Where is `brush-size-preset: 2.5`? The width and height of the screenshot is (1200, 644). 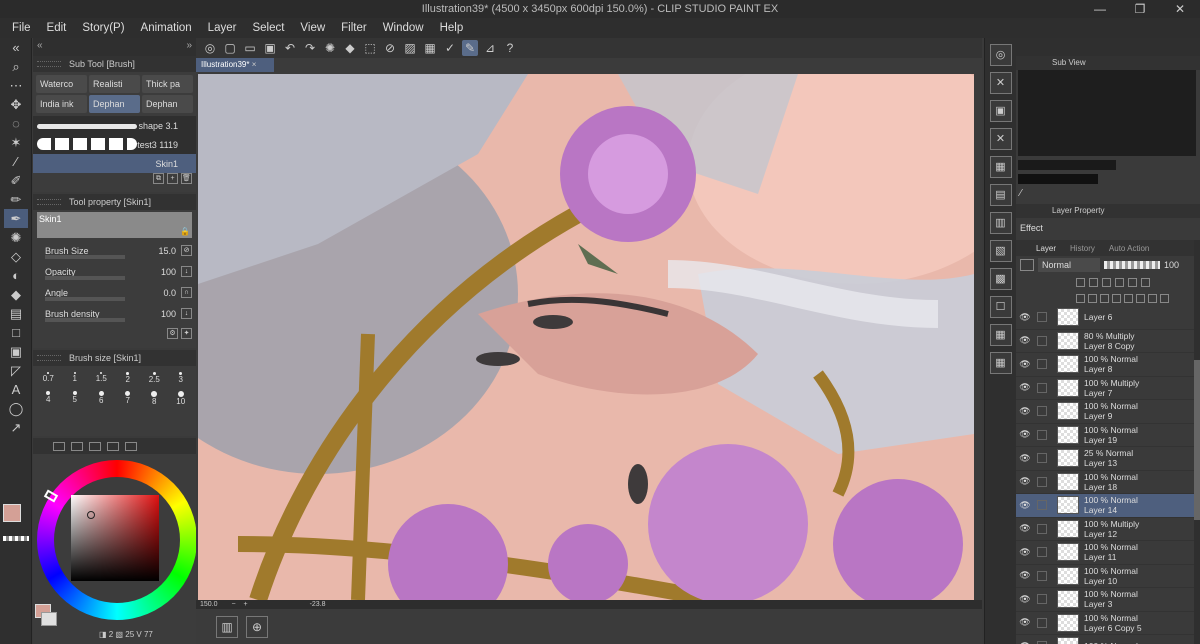
brush-size-preset: 2.5 is located at coordinates (154, 378).